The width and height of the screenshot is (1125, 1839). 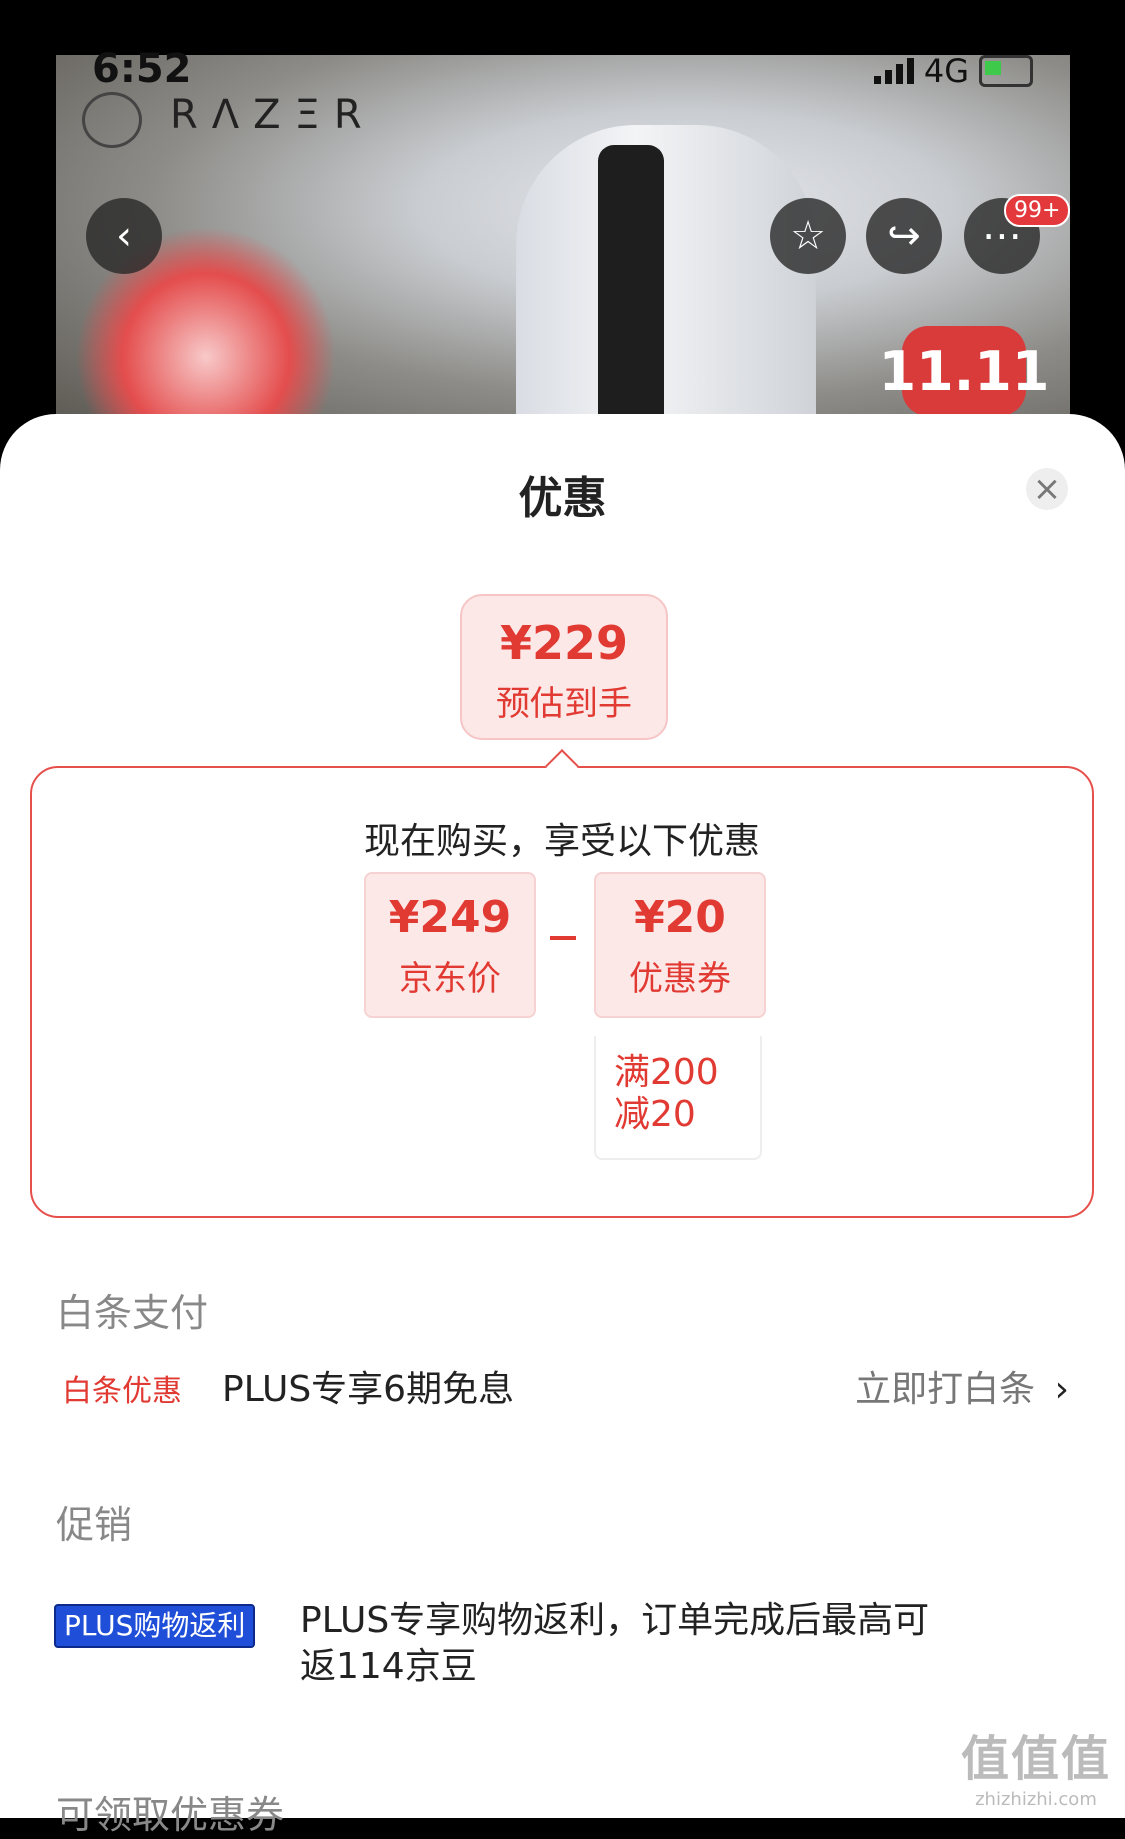 What do you see at coordinates (564, 643) in the screenshot?
I see `estimated-price: ¥229` at bounding box center [564, 643].